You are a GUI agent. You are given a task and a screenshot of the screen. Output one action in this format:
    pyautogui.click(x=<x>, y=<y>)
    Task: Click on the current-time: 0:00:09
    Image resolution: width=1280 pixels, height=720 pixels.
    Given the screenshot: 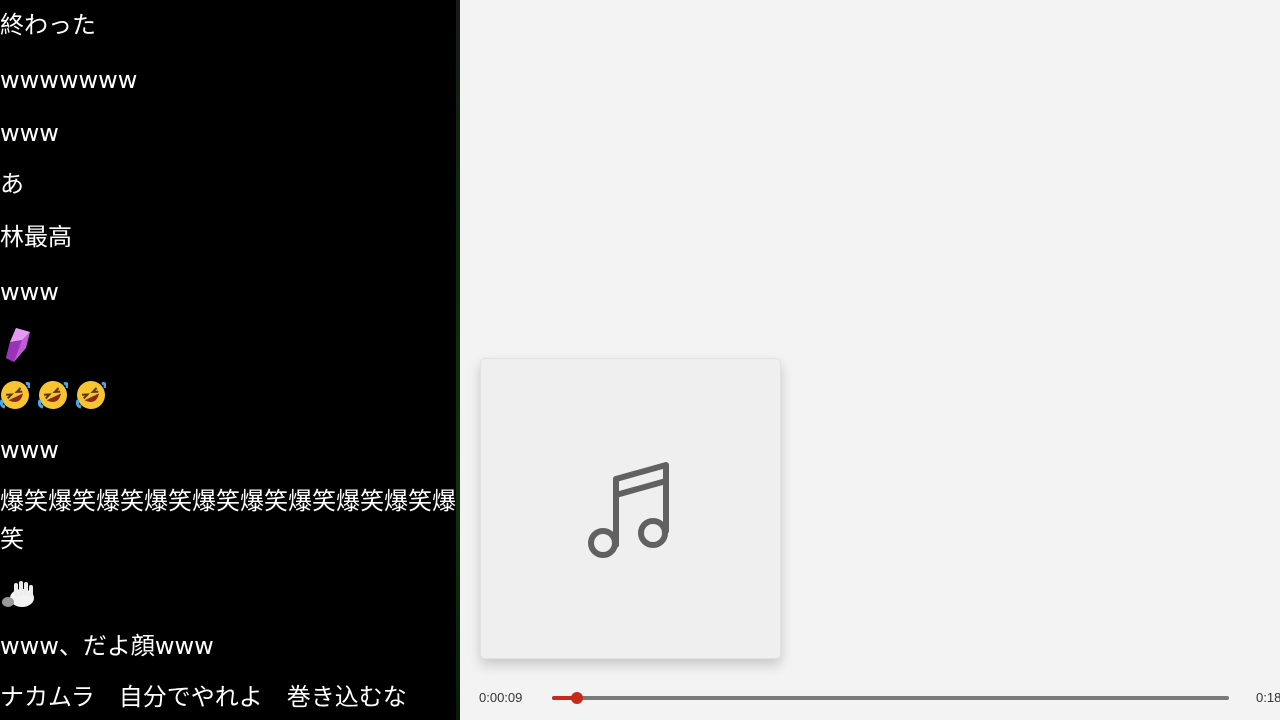 What is the action you would take?
    pyautogui.click(x=501, y=697)
    